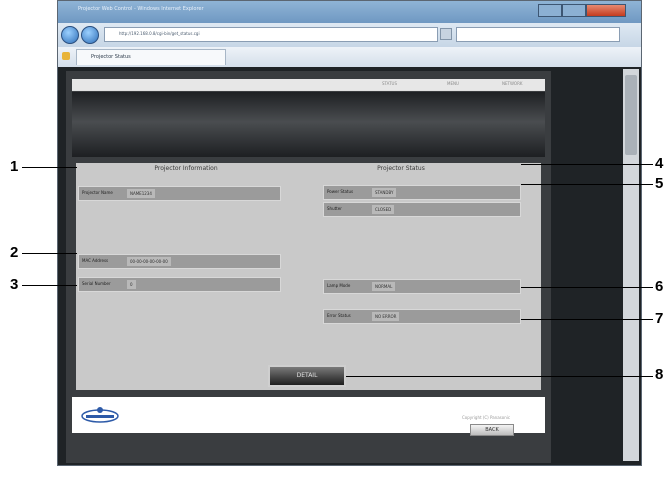 The height and width of the screenshot is (491, 665). I want to click on mac-address-field: MAC Address 00-00-00-00-00-00, so click(179, 261).